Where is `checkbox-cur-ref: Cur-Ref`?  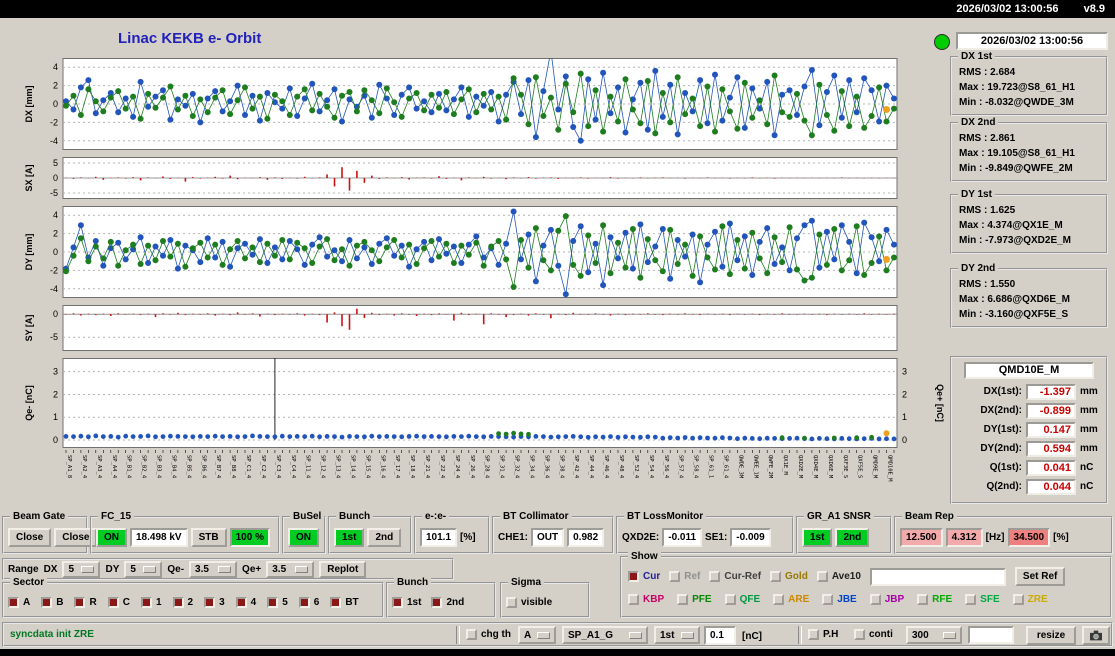
checkbox-cur-ref: Cur-Ref is located at coordinates (735, 576).